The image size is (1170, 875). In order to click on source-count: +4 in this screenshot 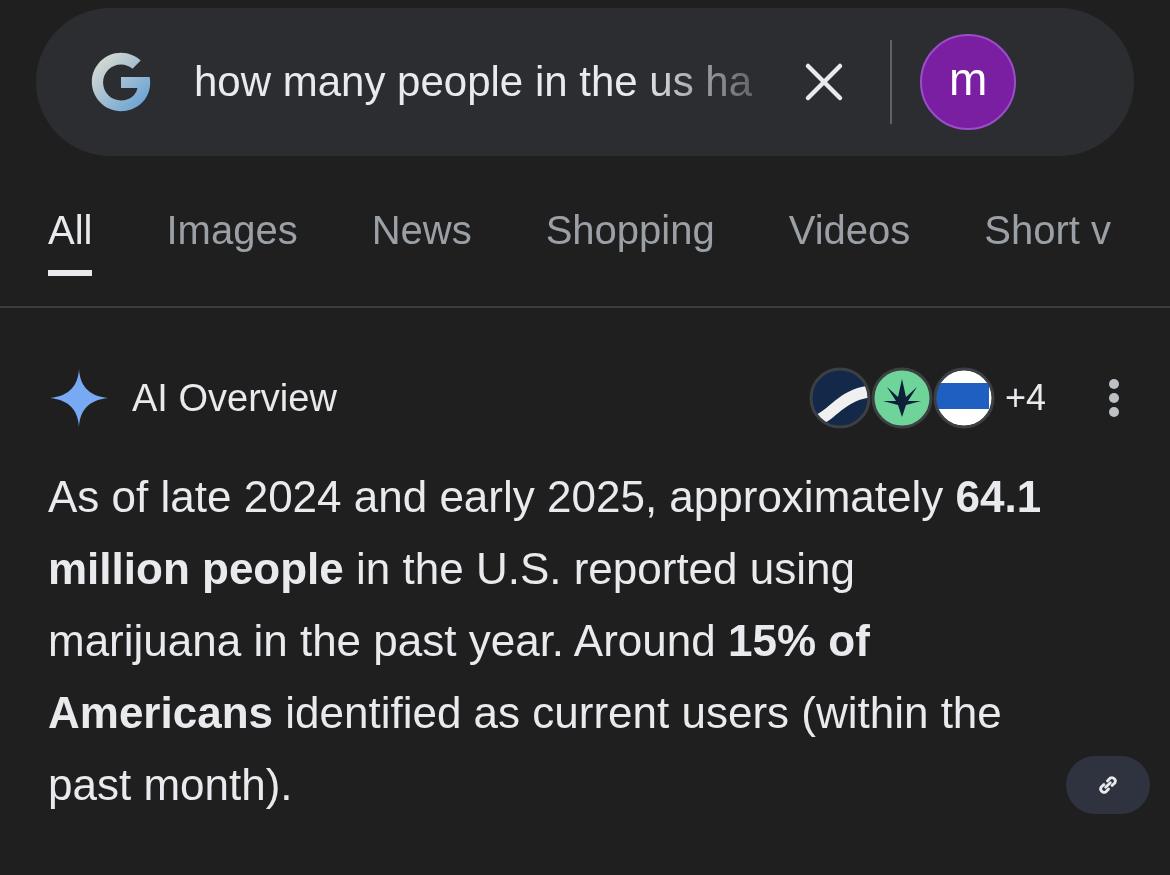, I will do `click(1025, 398)`.